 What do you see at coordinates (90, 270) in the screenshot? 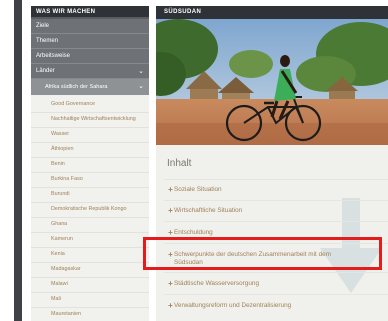
I see `country-link: Madagaskar` at bounding box center [90, 270].